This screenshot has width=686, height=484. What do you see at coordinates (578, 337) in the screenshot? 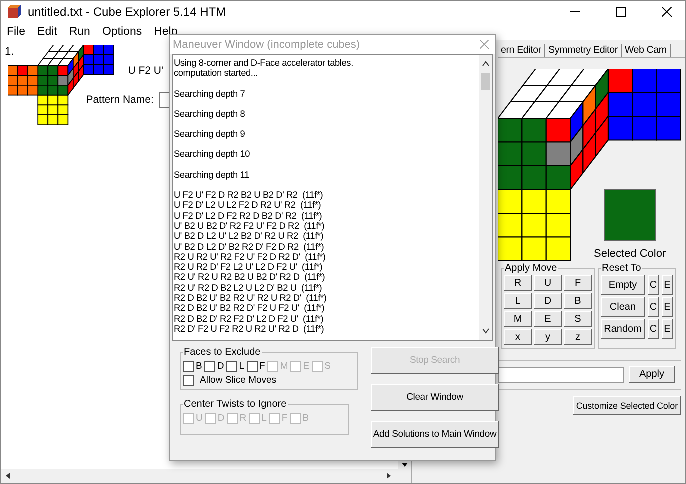
I see `move-button: z` at bounding box center [578, 337].